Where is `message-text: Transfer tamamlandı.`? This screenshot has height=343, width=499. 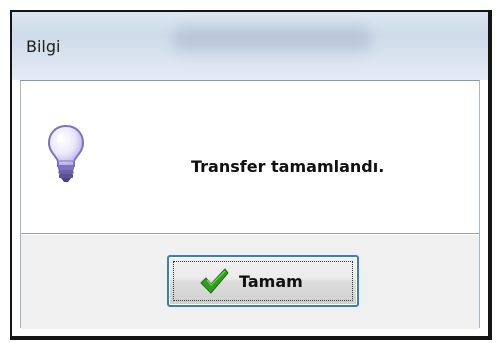
message-text: Transfer tamamlandı. is located at coordinates (288, 166).